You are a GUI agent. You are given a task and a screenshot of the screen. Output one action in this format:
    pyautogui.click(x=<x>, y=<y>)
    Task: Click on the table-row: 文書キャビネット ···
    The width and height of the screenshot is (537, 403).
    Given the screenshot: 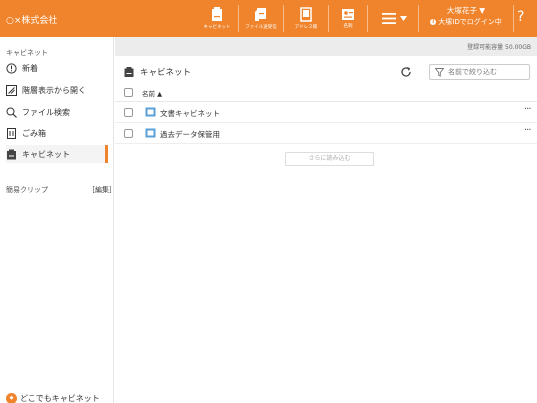 What is the action you would take?
    pyautogui.click(x=326, y=113)
    